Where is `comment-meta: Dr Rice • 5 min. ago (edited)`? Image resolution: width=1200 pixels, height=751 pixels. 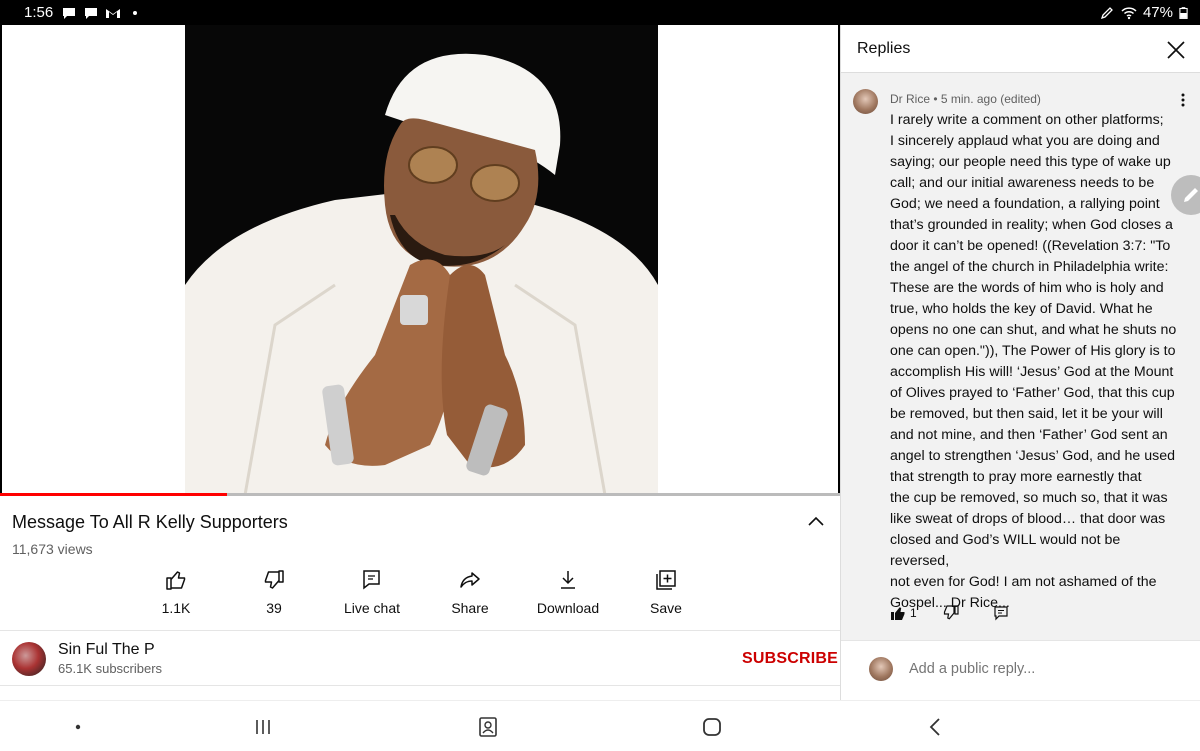 comment-meta: Dr Rice • 5 min. ago (edited) is located at coordinates (965, 99).